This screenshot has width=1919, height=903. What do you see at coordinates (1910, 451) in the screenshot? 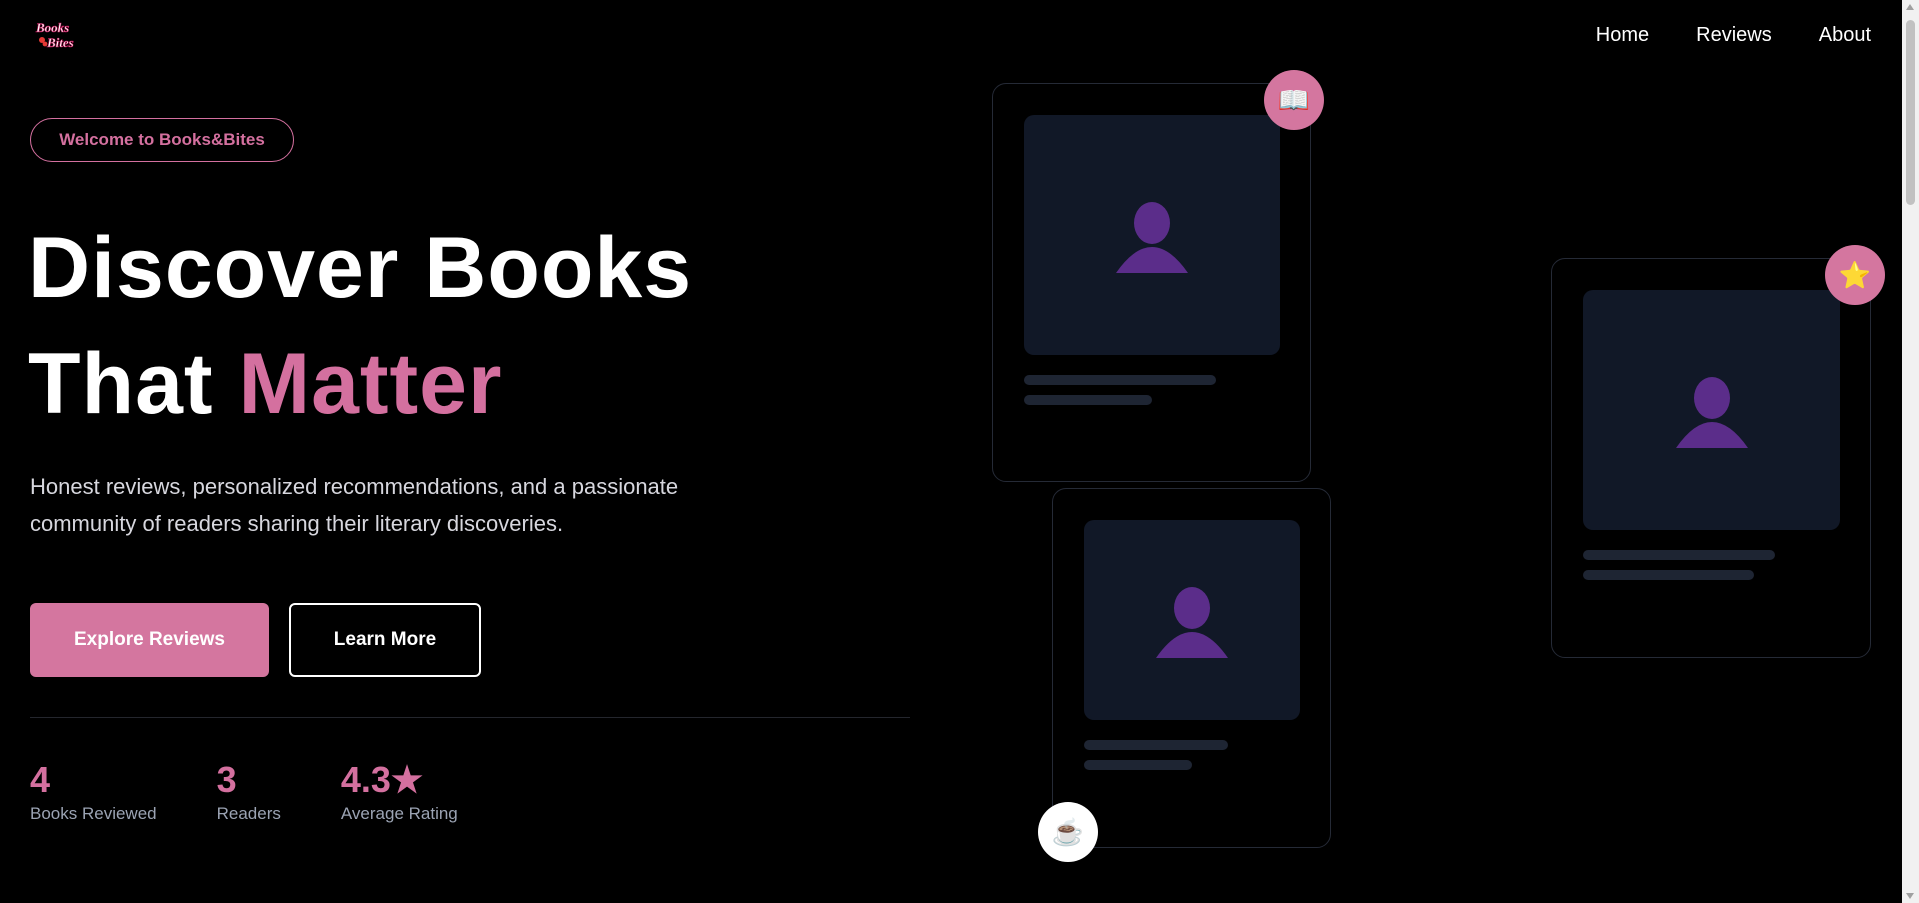
I see `page-scrollbar` at bounding box center [1910, 451].